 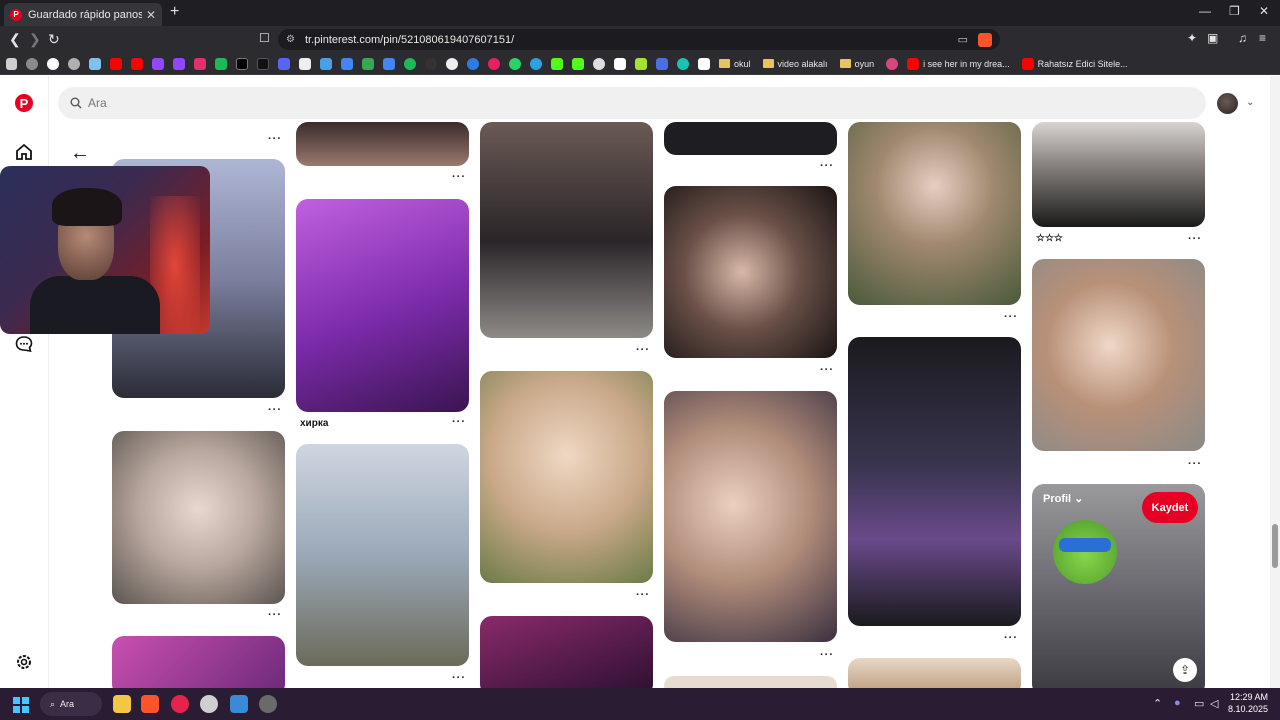 I want to click on account-chevron-down-icon: ⌄, so click(x=1250, y=102).